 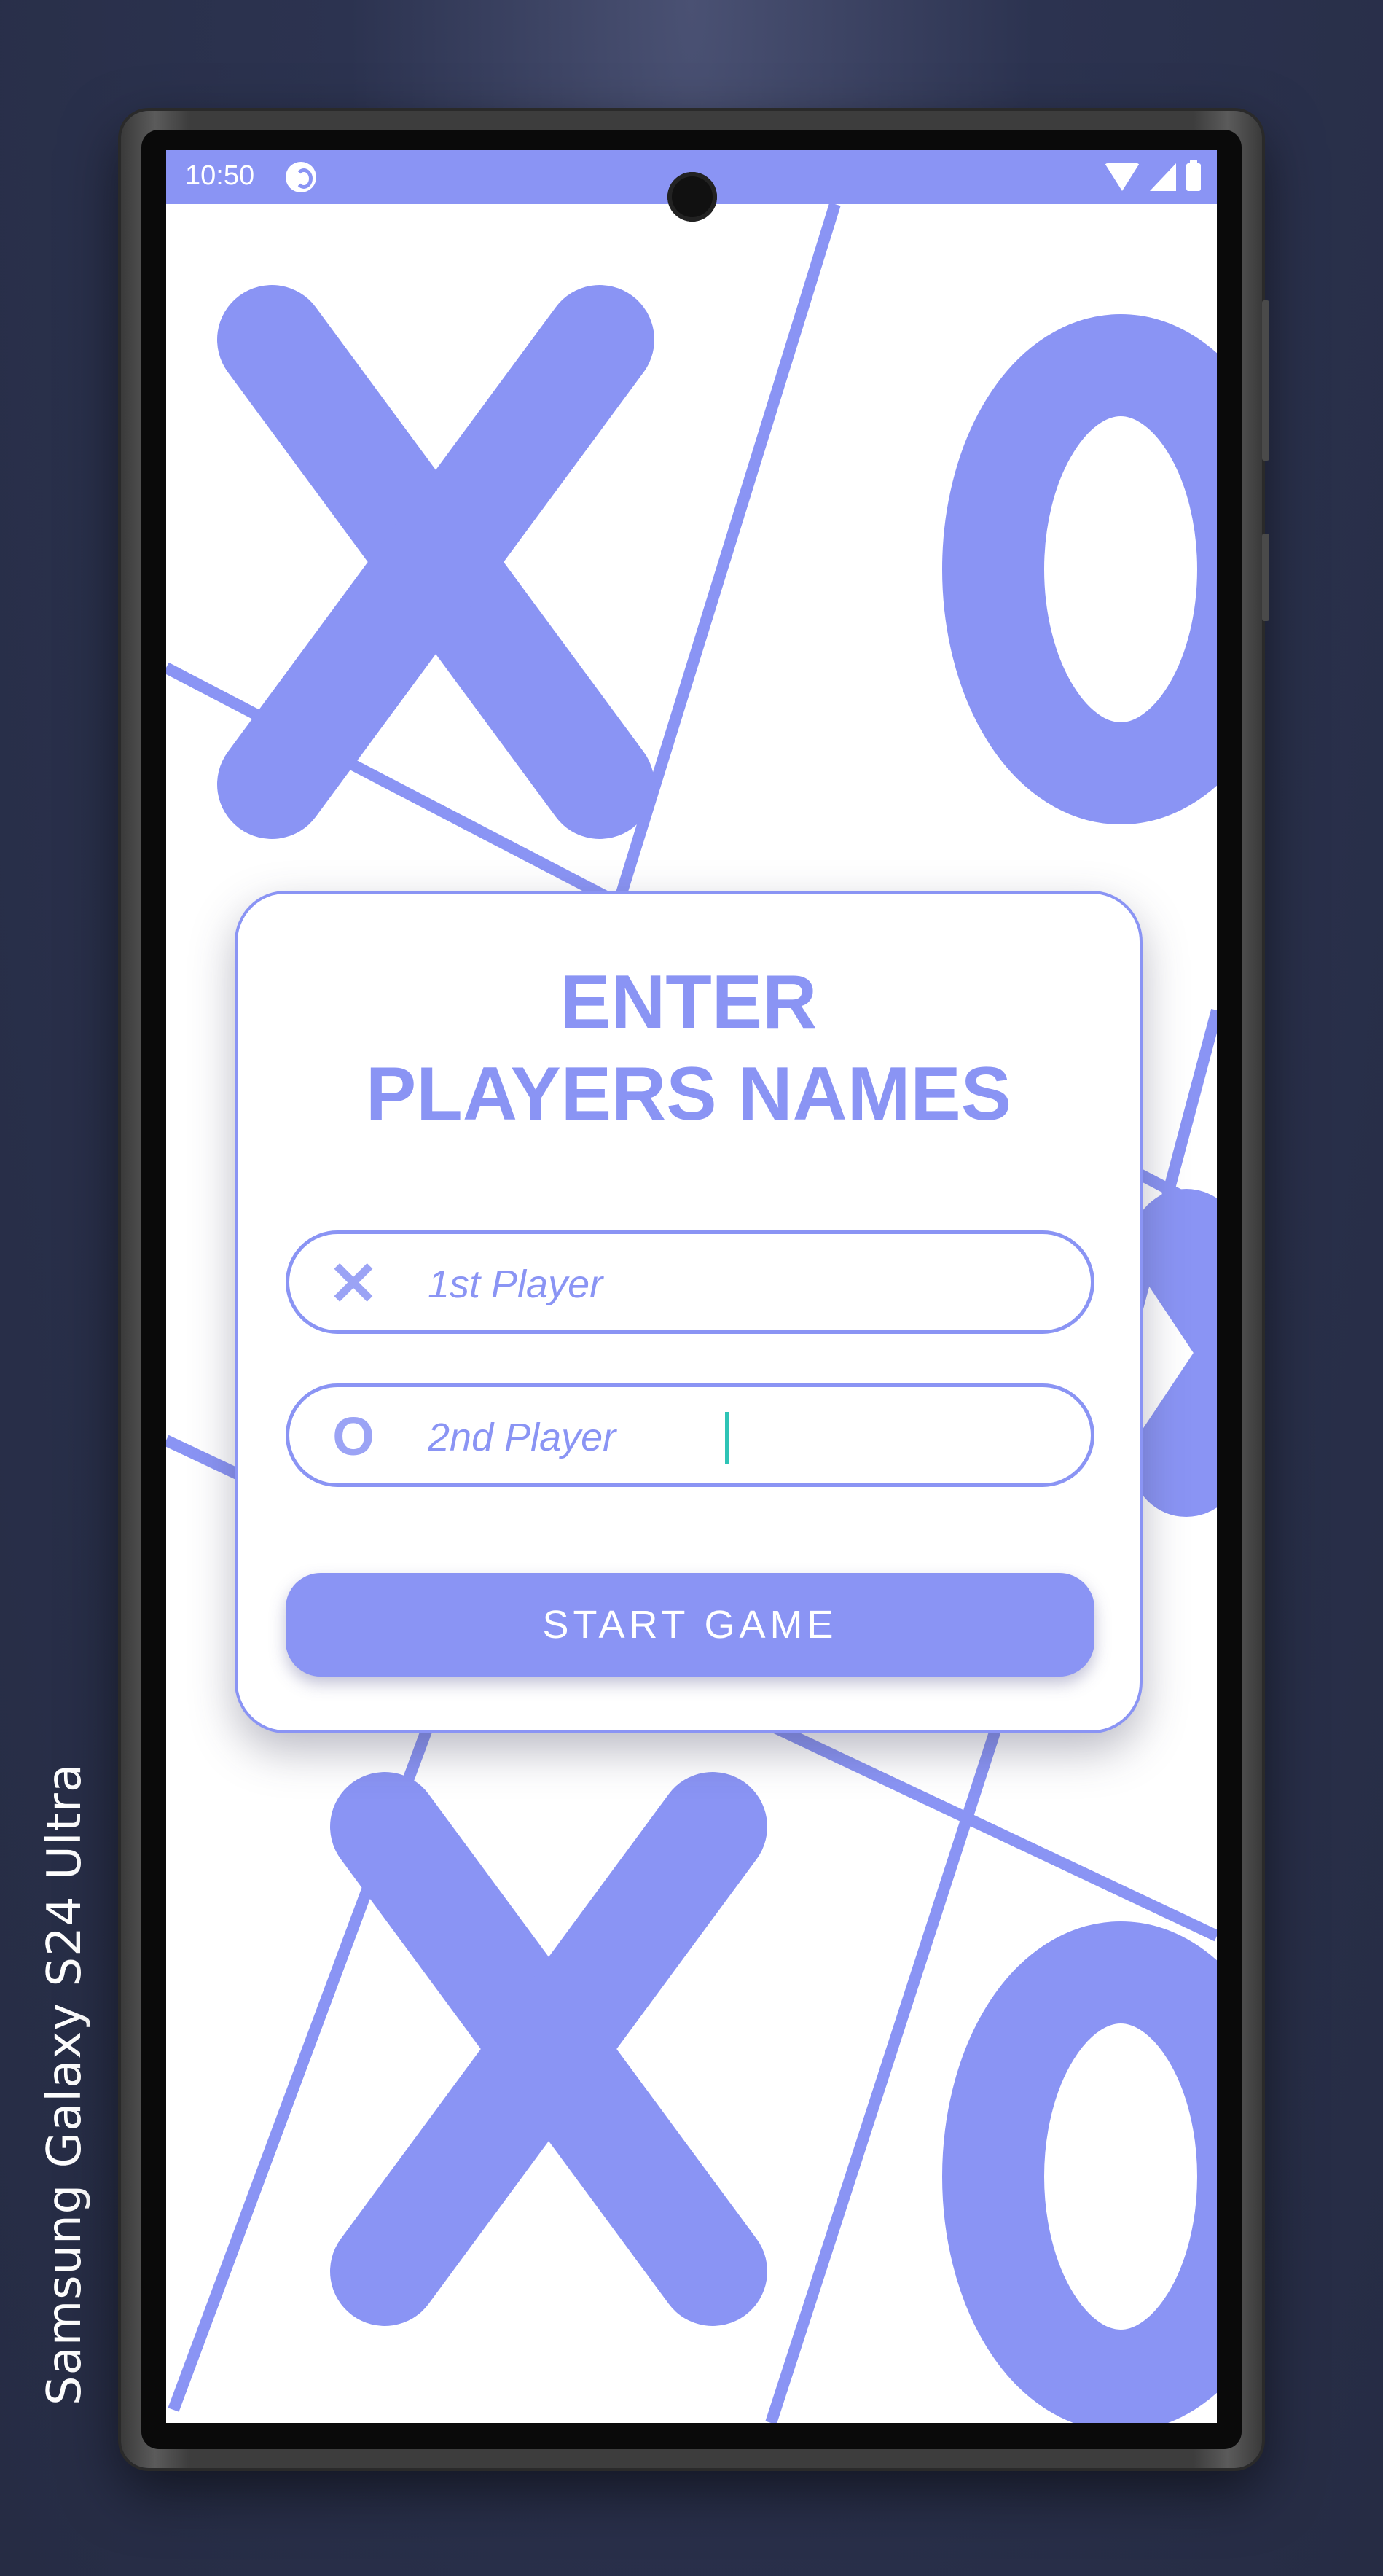 I want to click on dialog-title: ENTER PLAYERS NAMES, so click(x=689, y=1048).